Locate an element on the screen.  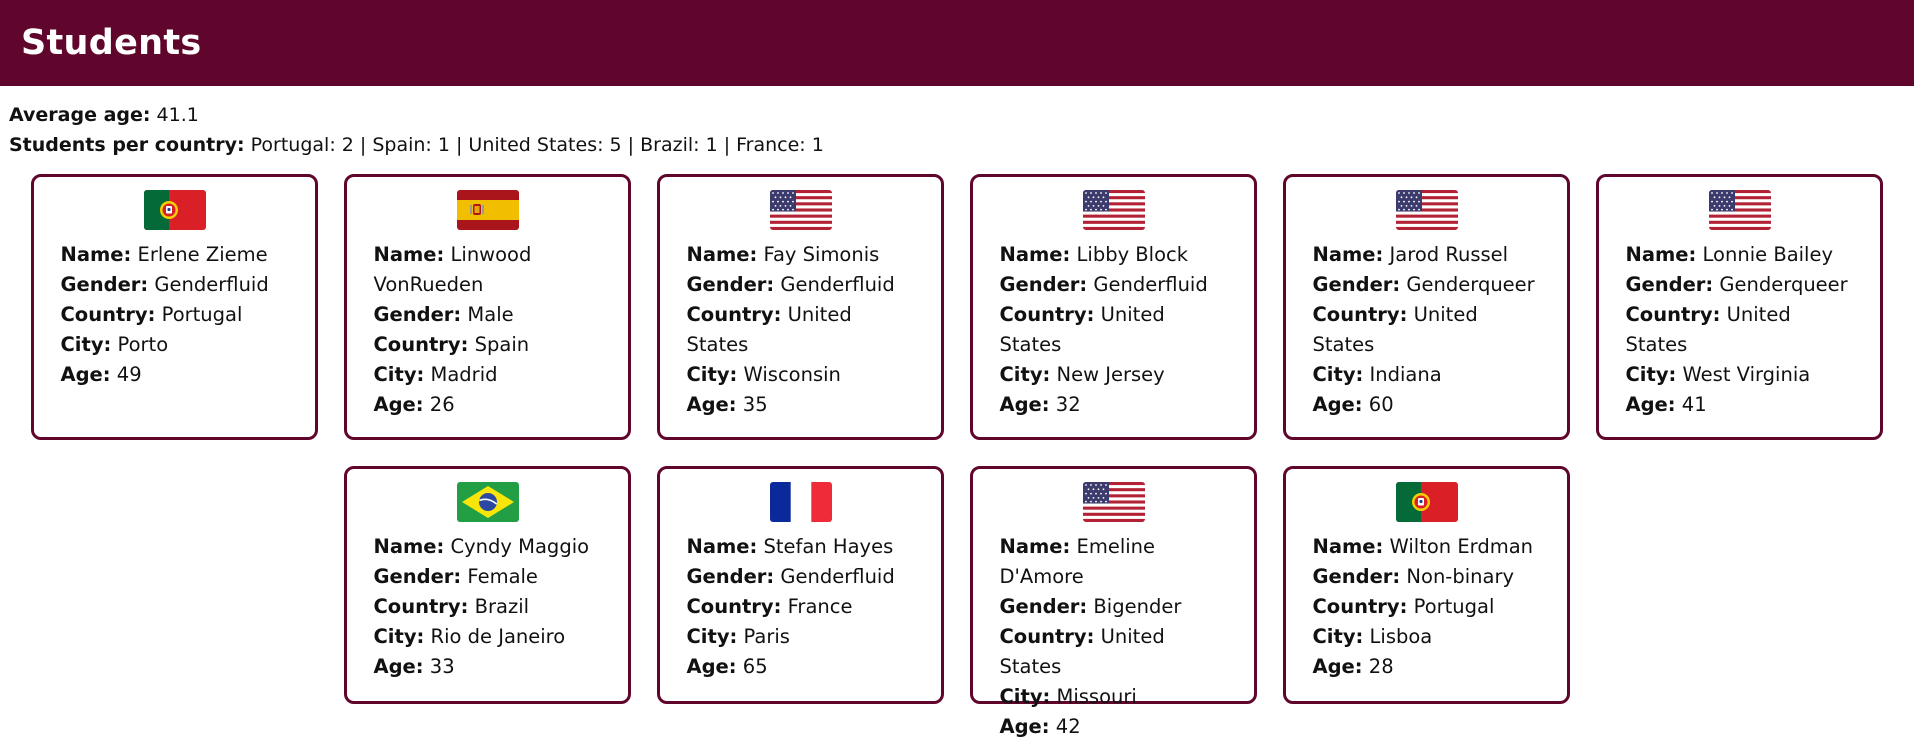
student-city-value: Paris is located at coordinates (766, 636).